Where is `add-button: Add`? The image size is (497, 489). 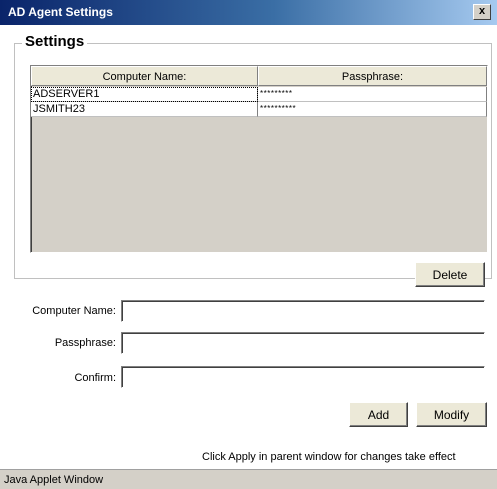 add-button: Add is located at coordinates (378, 414).